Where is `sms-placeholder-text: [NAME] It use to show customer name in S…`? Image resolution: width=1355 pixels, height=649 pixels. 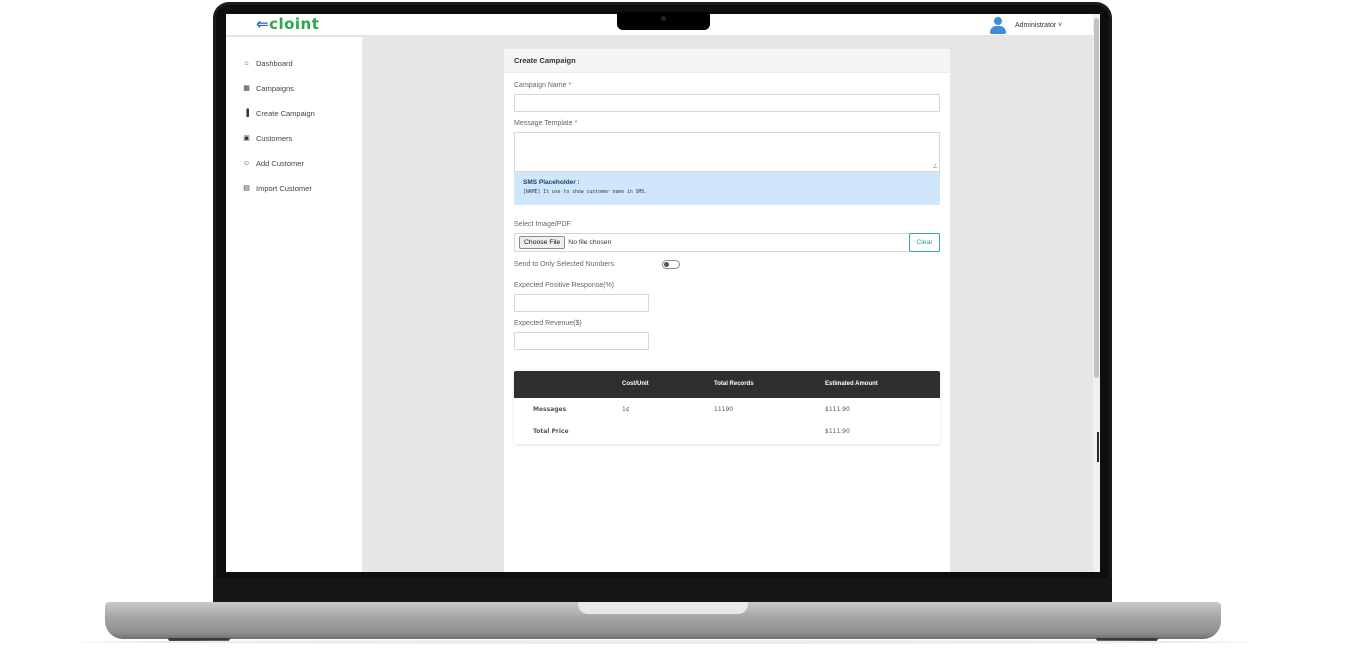
sms-placeholder-text: [NAME] It use to show customer name in S… is located at coordinates (585, 192).